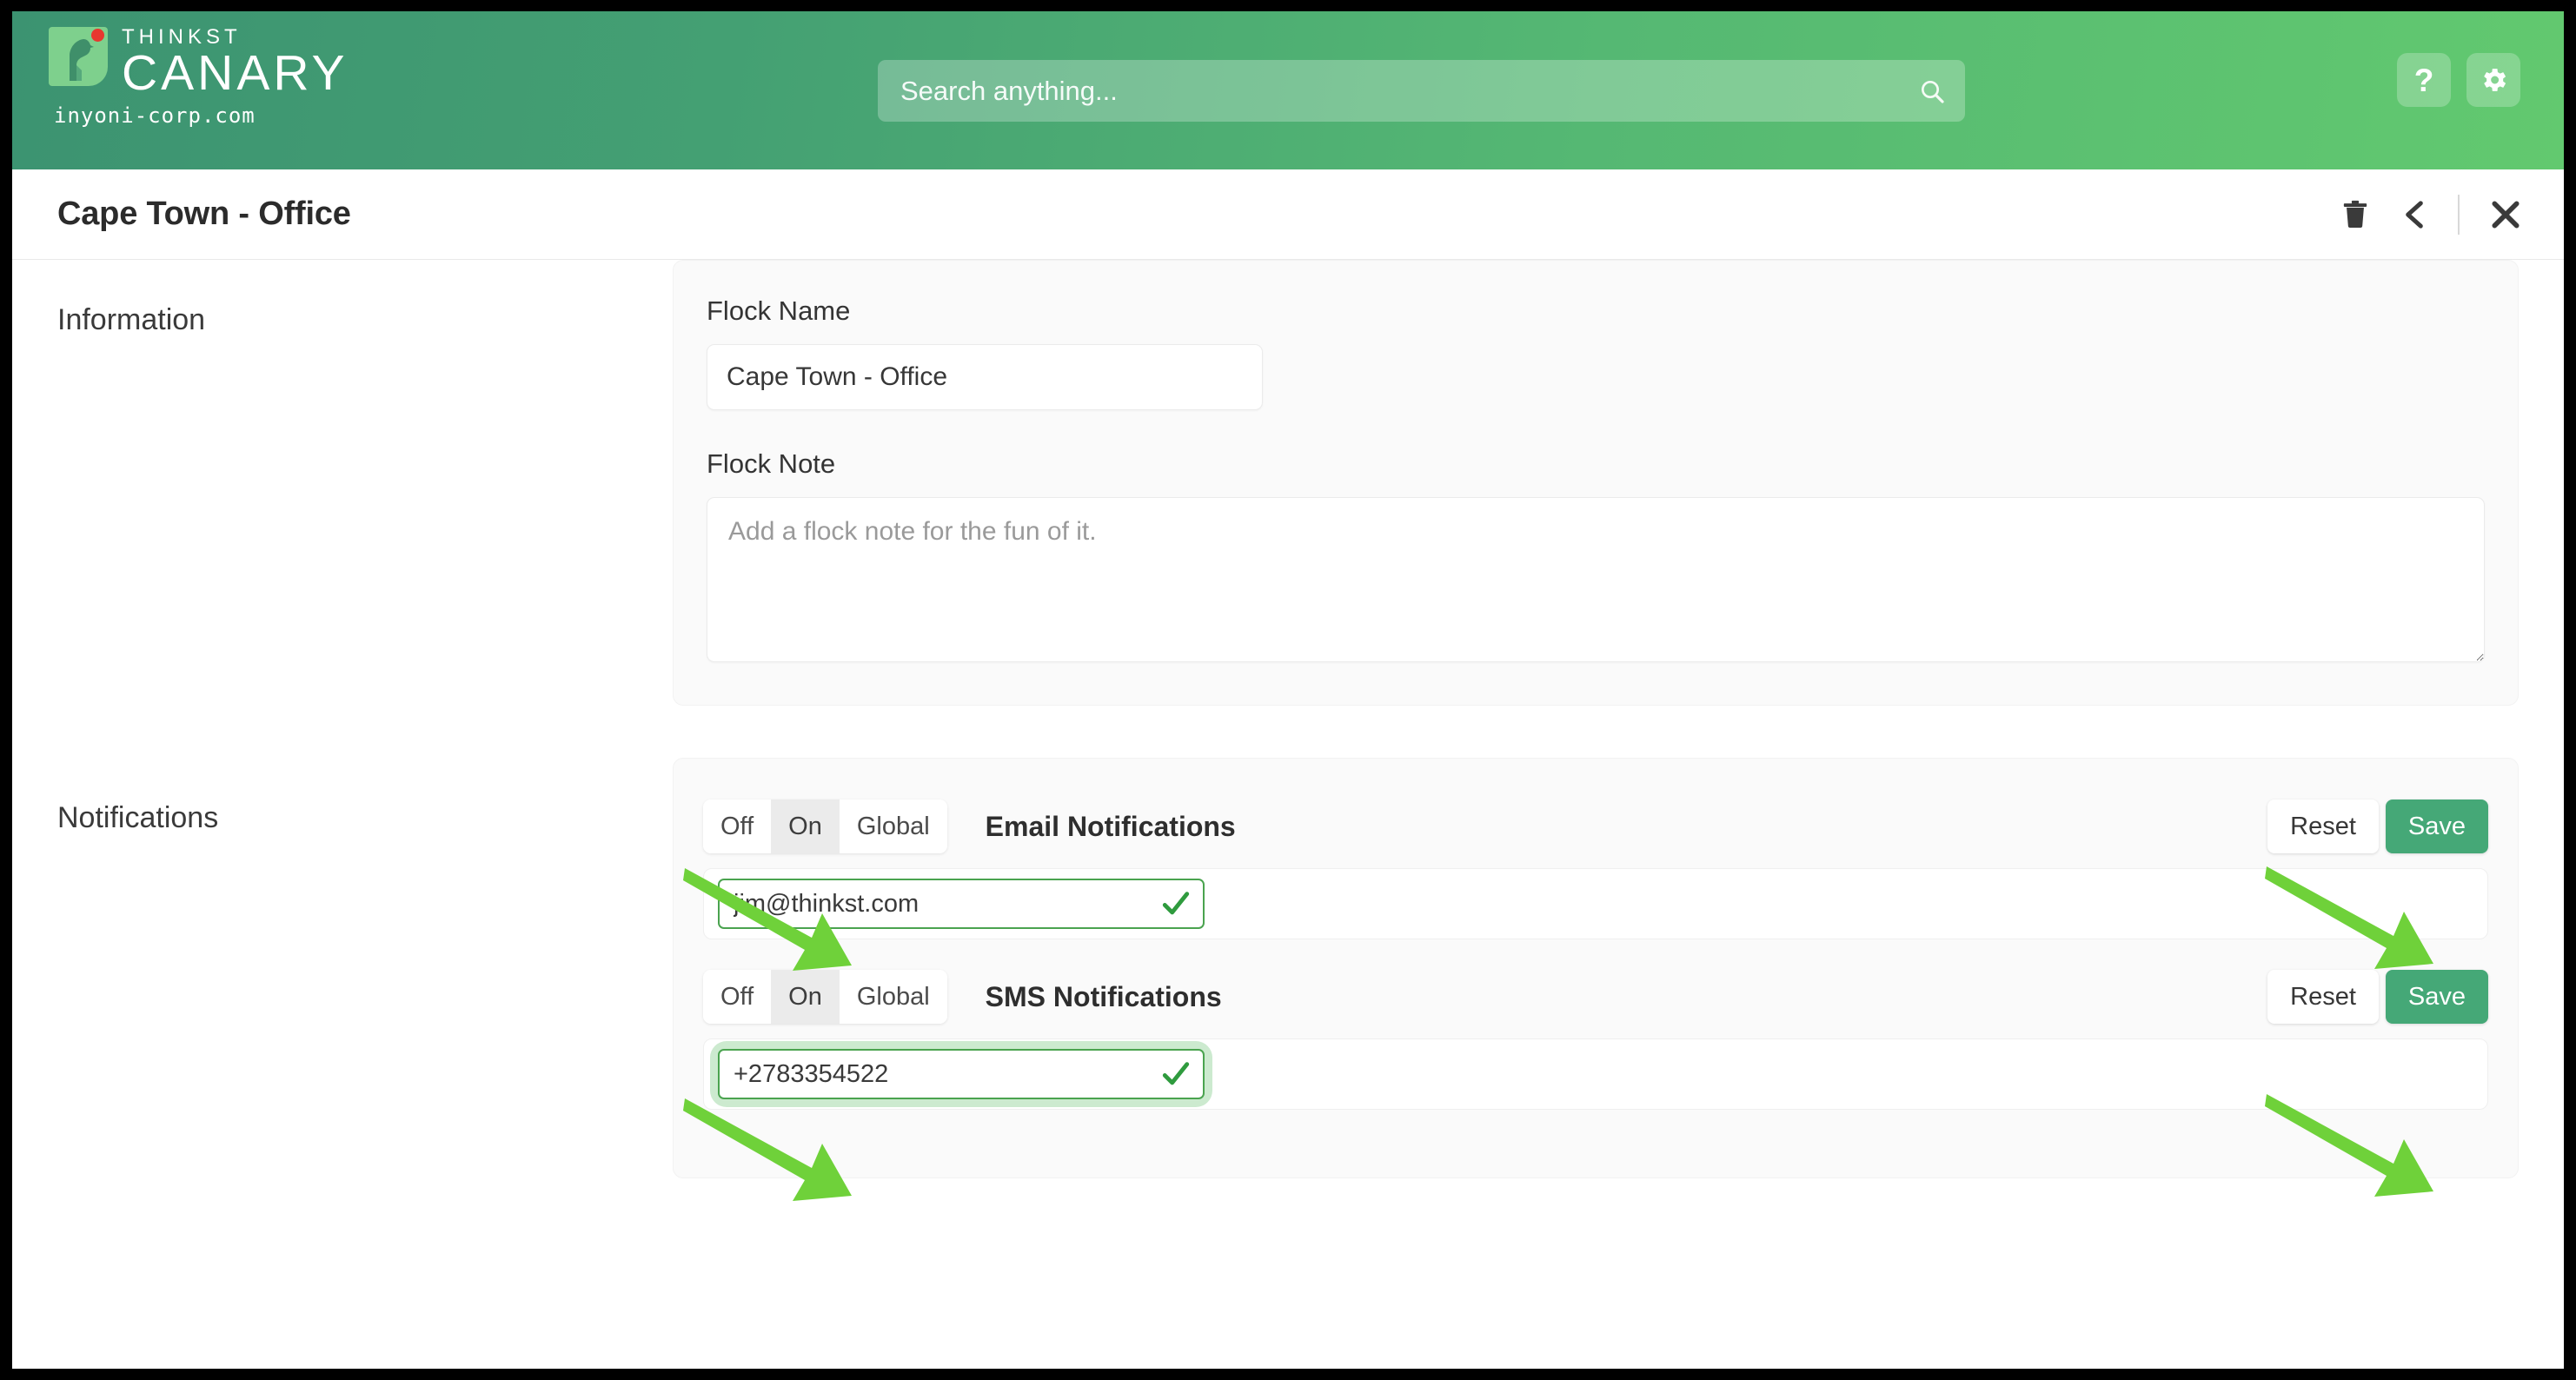 The height and width of the screenshot is (1380, 2576). What do you see at coordinates (2436, 826) in the screenshot?
I see `email-save-button: Save` at bounding box center [2436, 826].